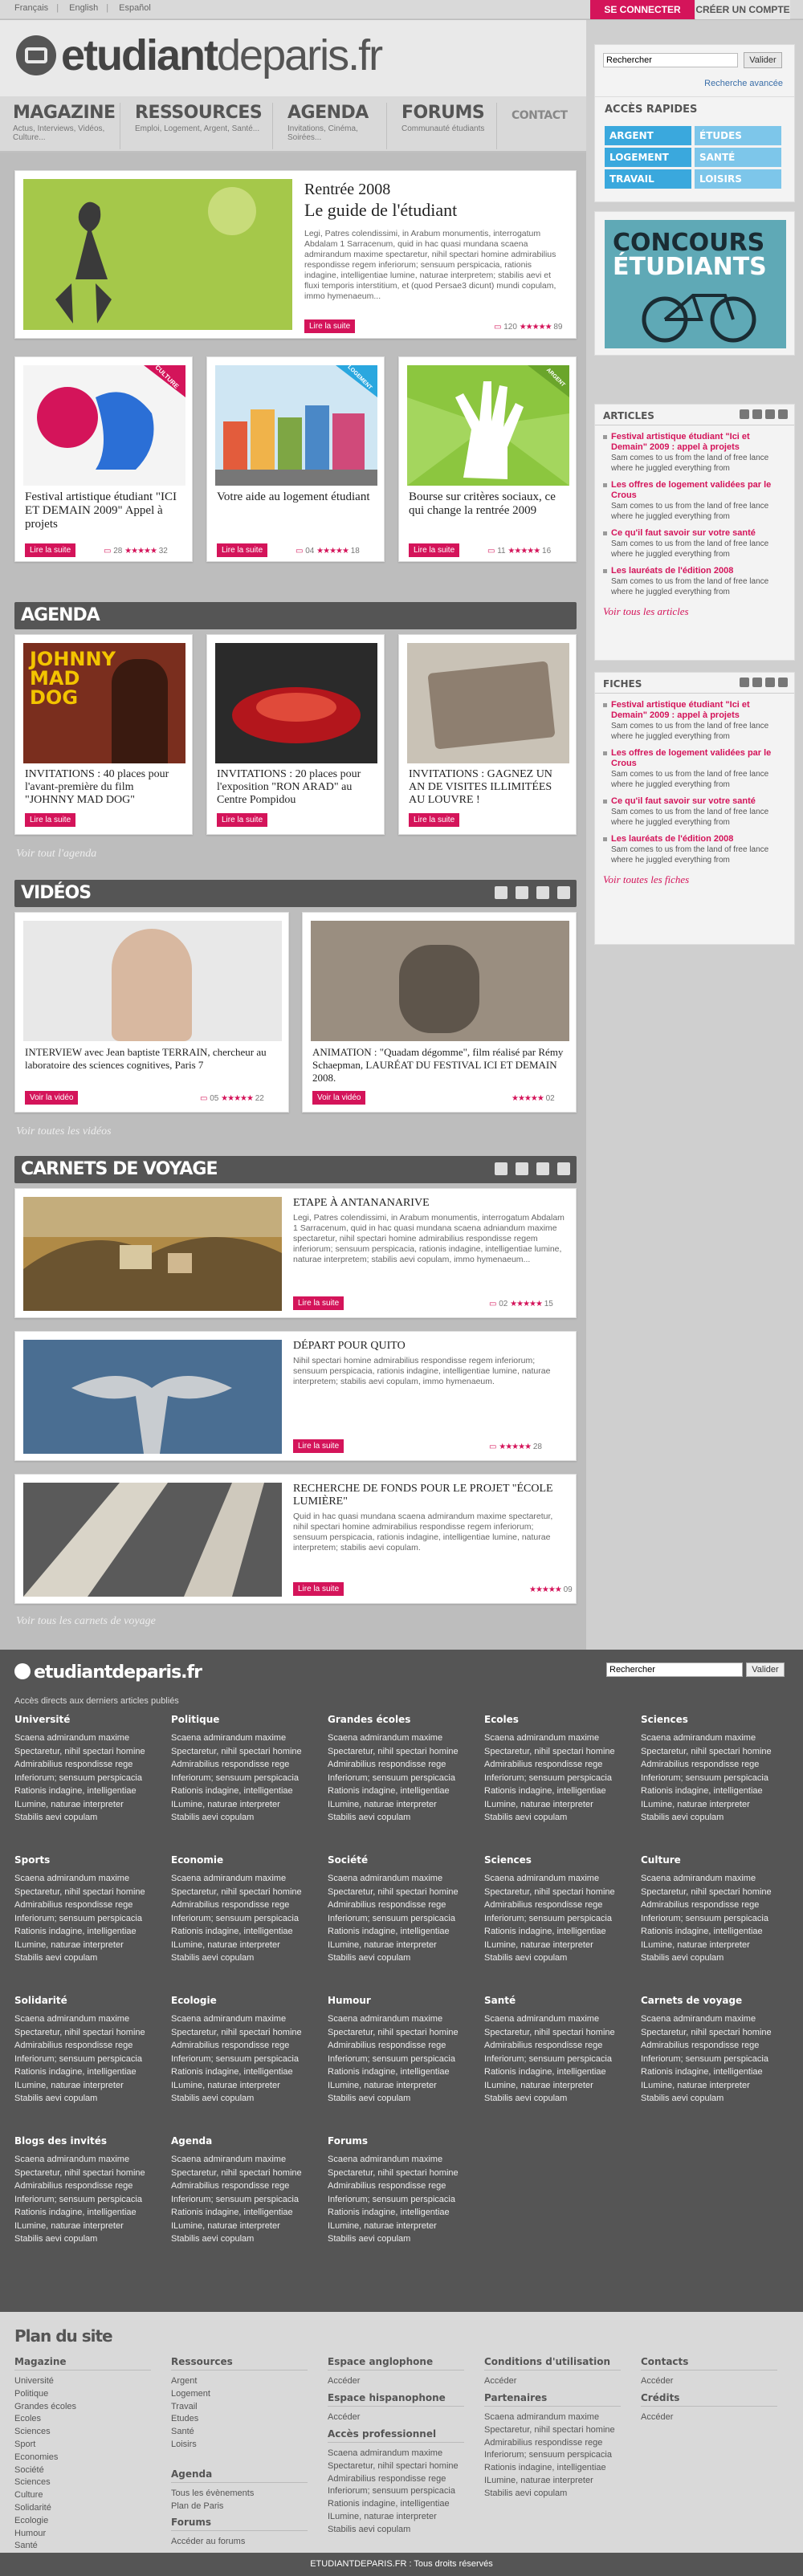 This screenshot has height=2576, width=803. I want to click on all-carnets-link: Voir tous les carnets de voyage, so click(86, 1622).